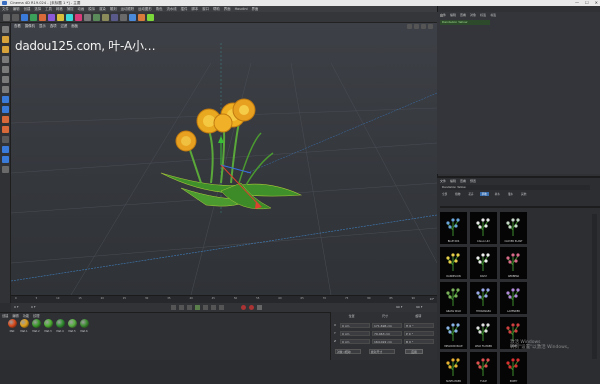 This screenshot has width=600, height=384. Describe the element at coordinates (5, 129) in the screenshot. I see `left-tool-10-icon` at that location.